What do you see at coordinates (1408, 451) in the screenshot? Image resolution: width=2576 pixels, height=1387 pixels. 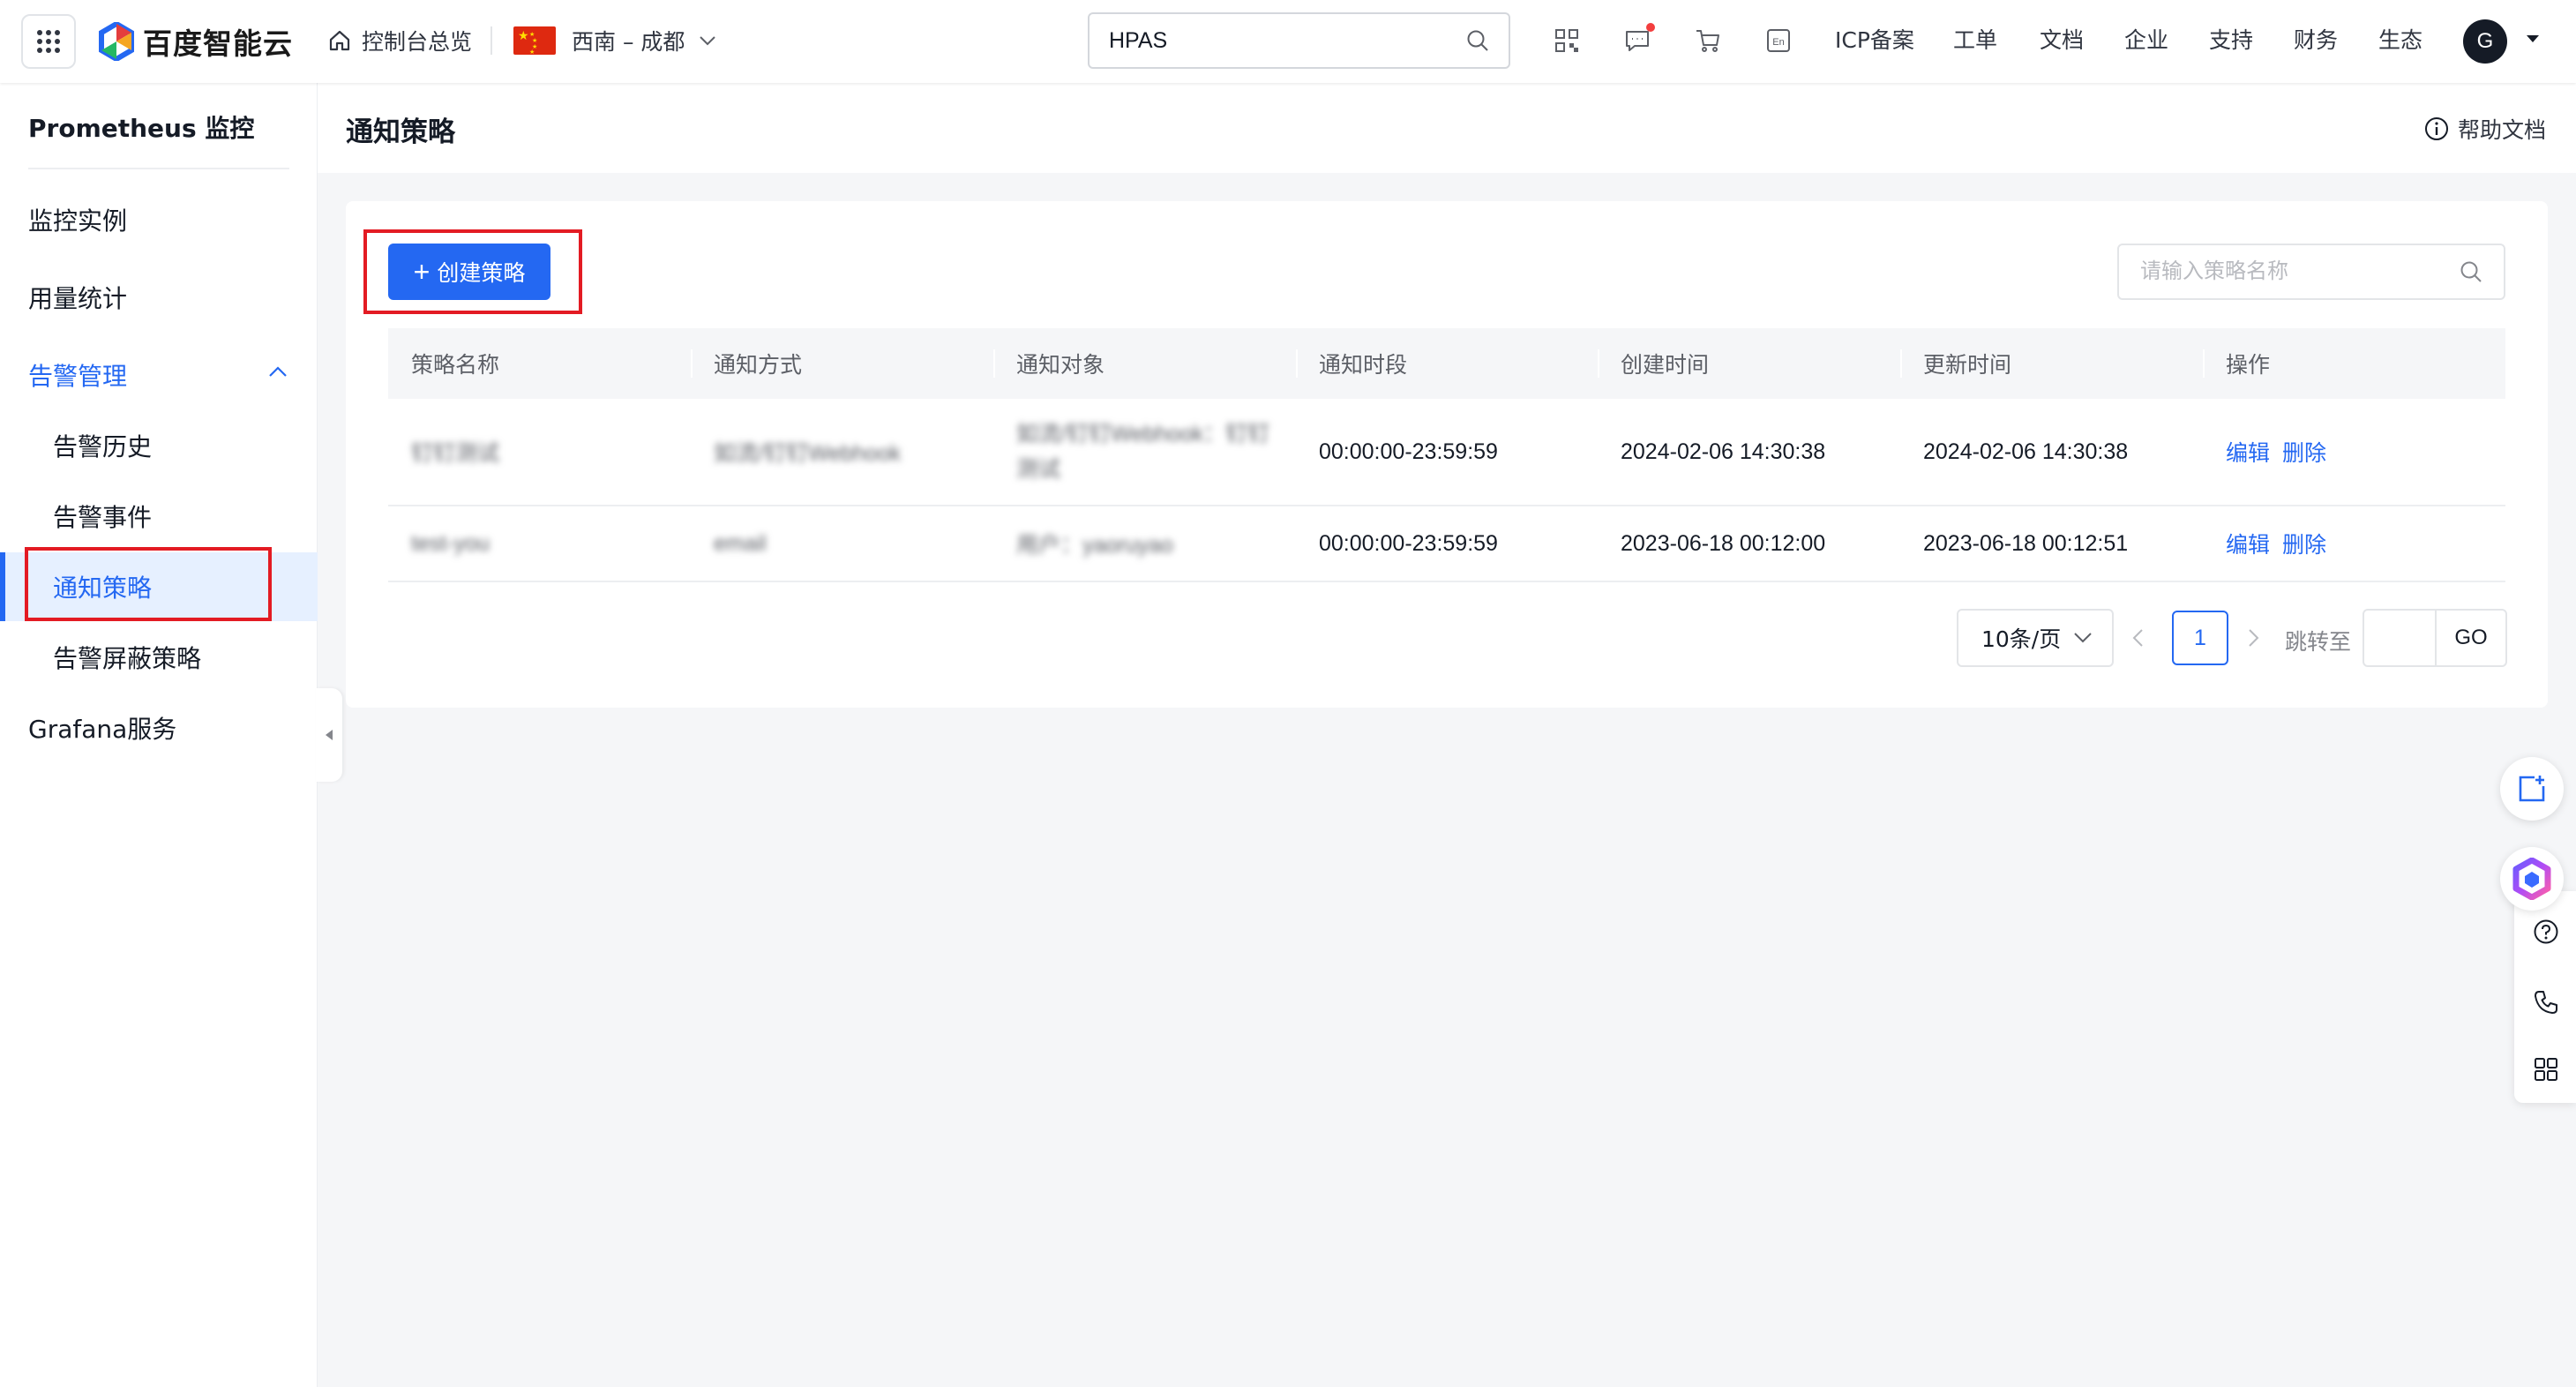 I see `notify-period-cell: 00:00:00-23:59:59` at bounding box center [1408, 451].